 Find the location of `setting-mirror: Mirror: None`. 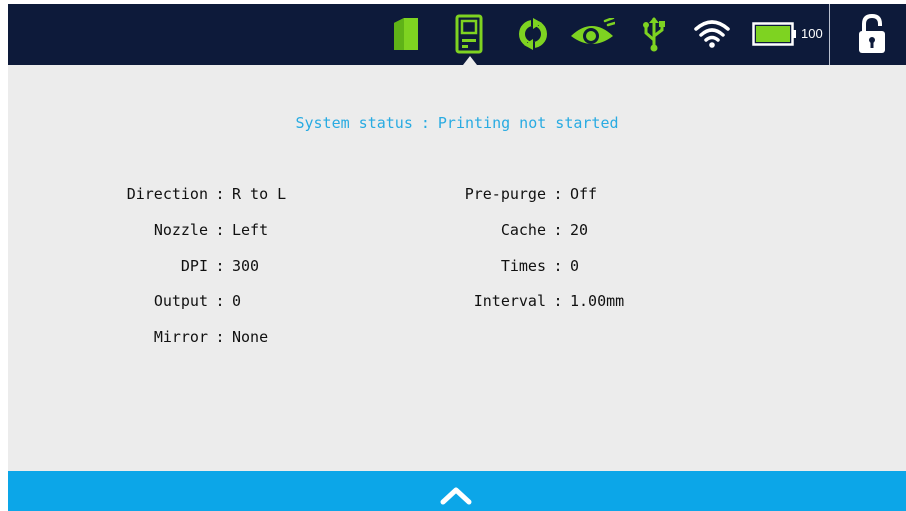

setting-mirror: Mirror: None is located at coordinates (138, 337).